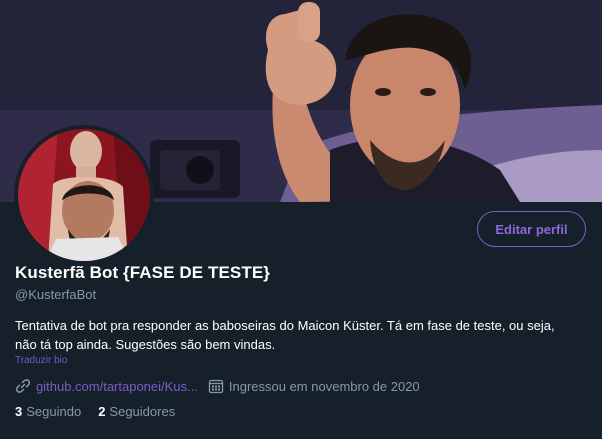  I want to click on followers-count: 2, so click(102, 411).